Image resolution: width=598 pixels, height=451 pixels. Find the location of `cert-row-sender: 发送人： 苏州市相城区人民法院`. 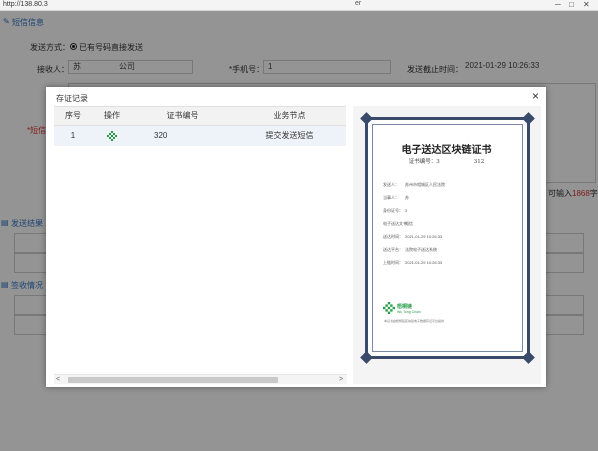

cert-row-sender: 发送人： 苏州市相城区人民法院 is located at coordinates (414, 184).